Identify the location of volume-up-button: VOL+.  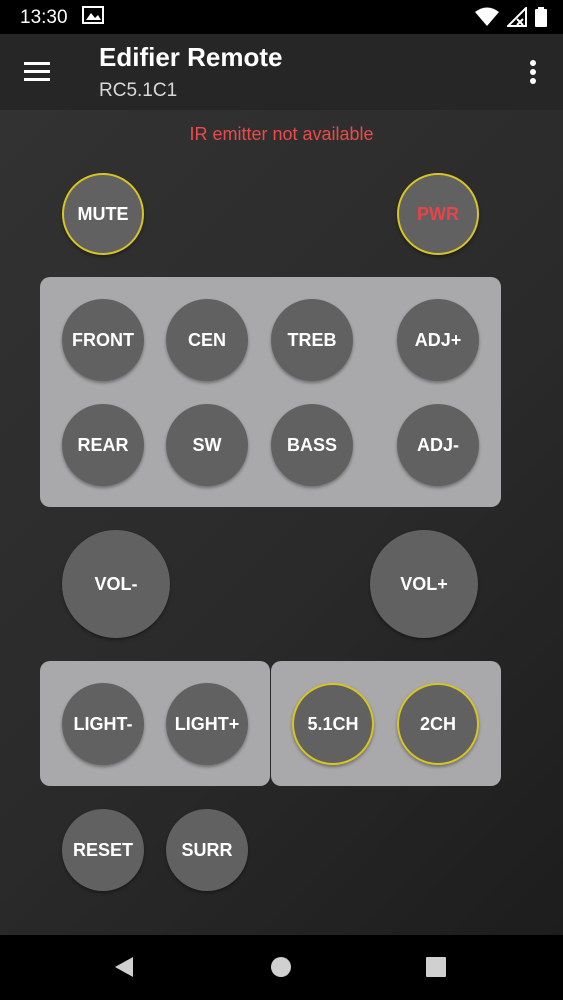
(424, 584).